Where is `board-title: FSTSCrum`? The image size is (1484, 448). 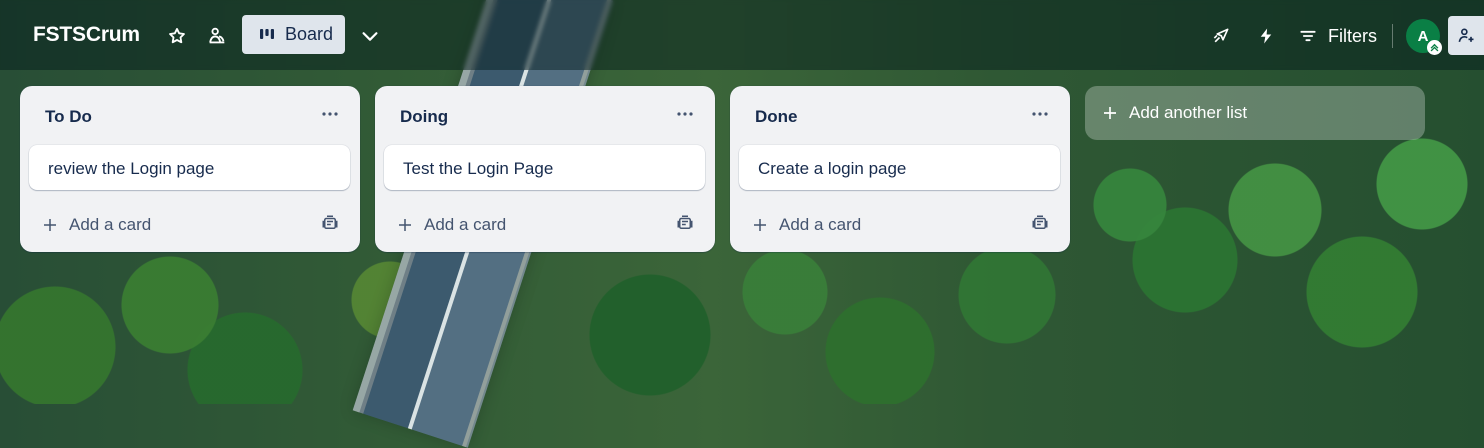 board-title: FSTSCrum is located at coordinates (86, 35).